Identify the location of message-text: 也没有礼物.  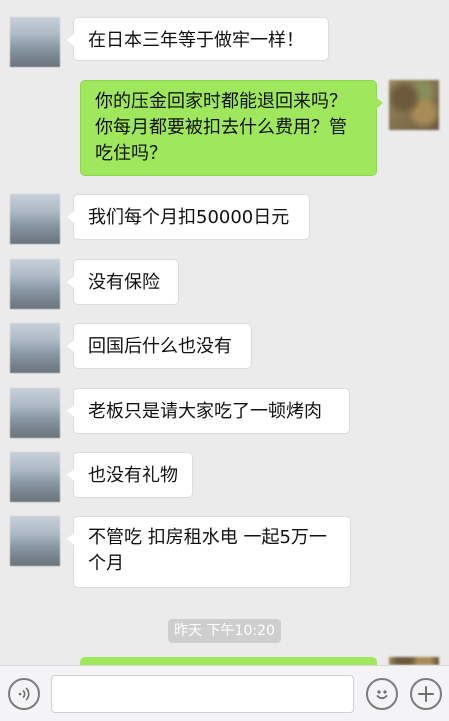
(133, 475).